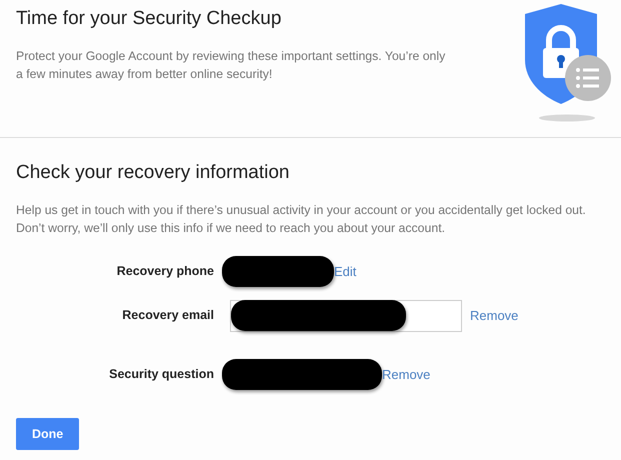  I want to click on action-link: Edit, so click(345, 272).